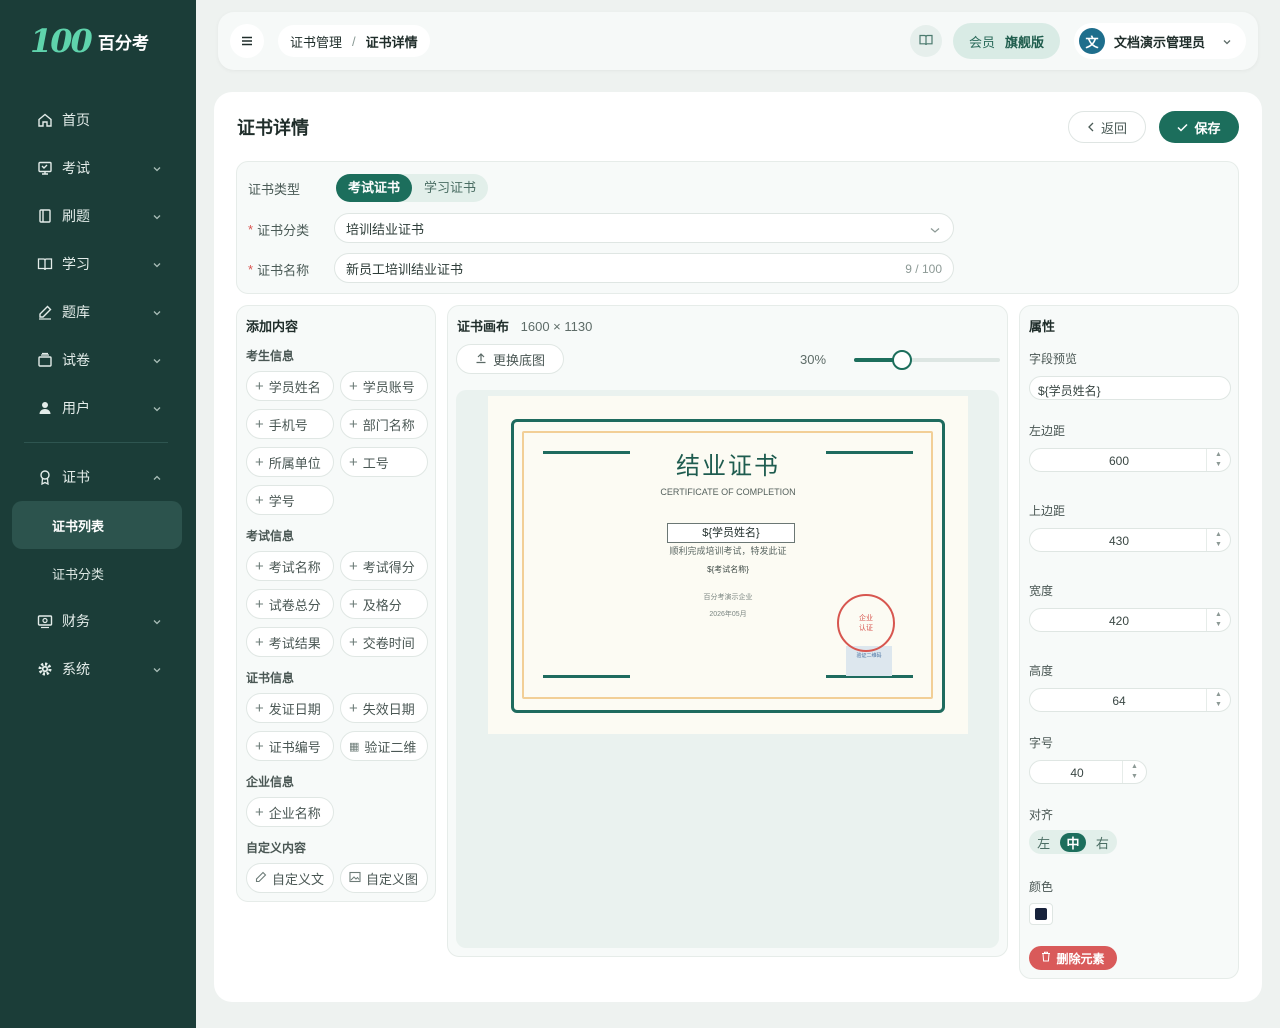  Describe the element at coordinates (98, 573) in the screenshot. I see `nav-sub-cert-category: 证书分类` at that location.